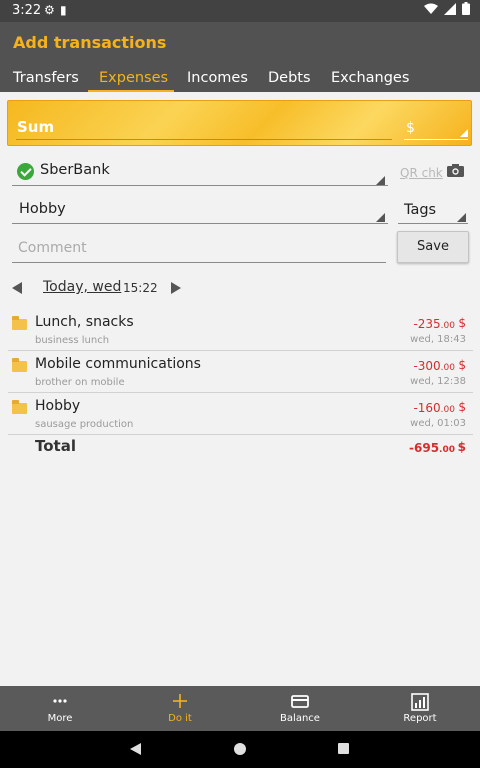 This screenshot has width=480, height=768. Describe the element at coordinates (438, 381) in the screenshot. I see `transaction-date: wed, 12:38` at that location.